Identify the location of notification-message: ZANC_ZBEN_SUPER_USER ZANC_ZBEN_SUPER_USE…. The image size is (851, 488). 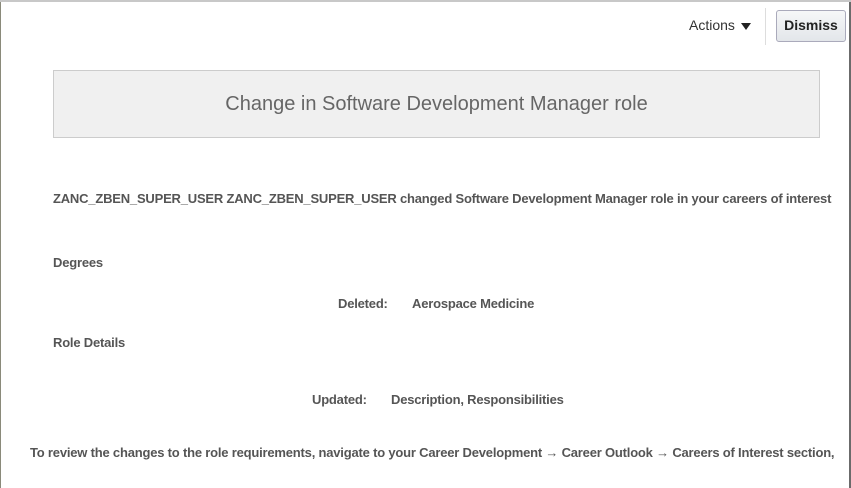
(442, 198).